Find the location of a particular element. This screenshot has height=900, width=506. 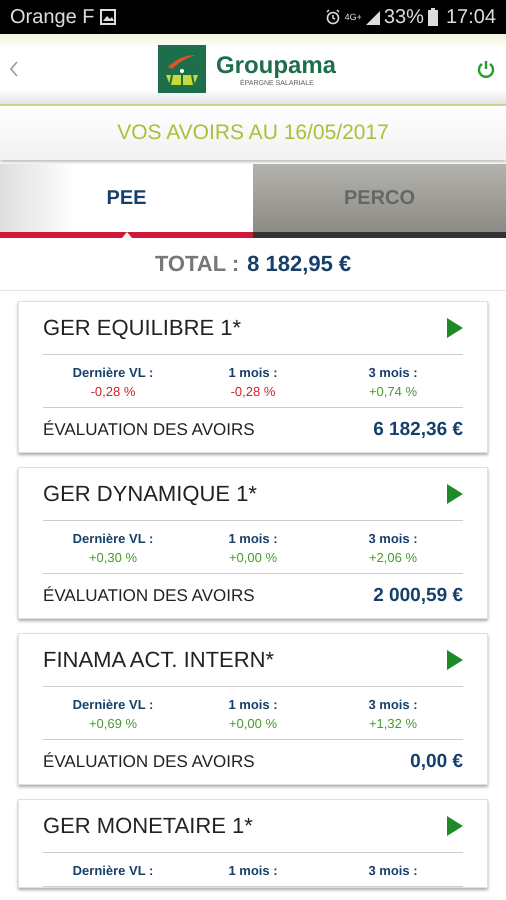

battery-level: 33% is located at coordinates (404, 17).